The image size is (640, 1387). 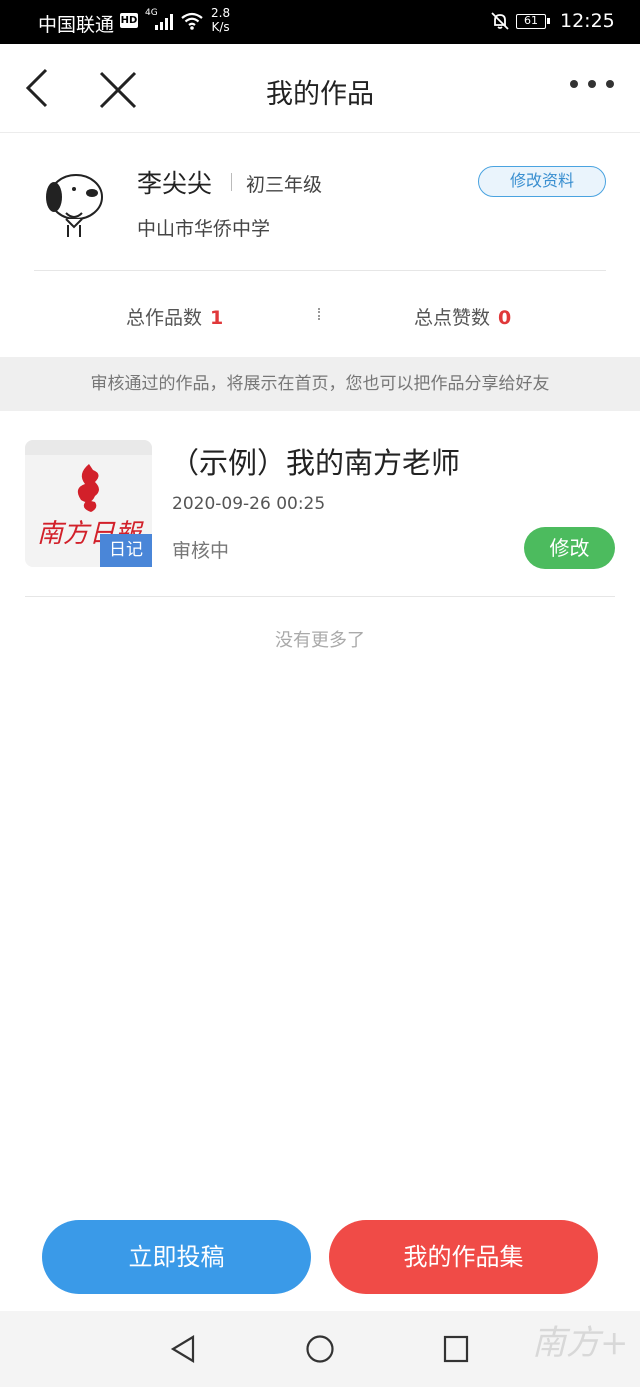 I want to click on edit-work-button: 修改, so click(x=569, y=548).